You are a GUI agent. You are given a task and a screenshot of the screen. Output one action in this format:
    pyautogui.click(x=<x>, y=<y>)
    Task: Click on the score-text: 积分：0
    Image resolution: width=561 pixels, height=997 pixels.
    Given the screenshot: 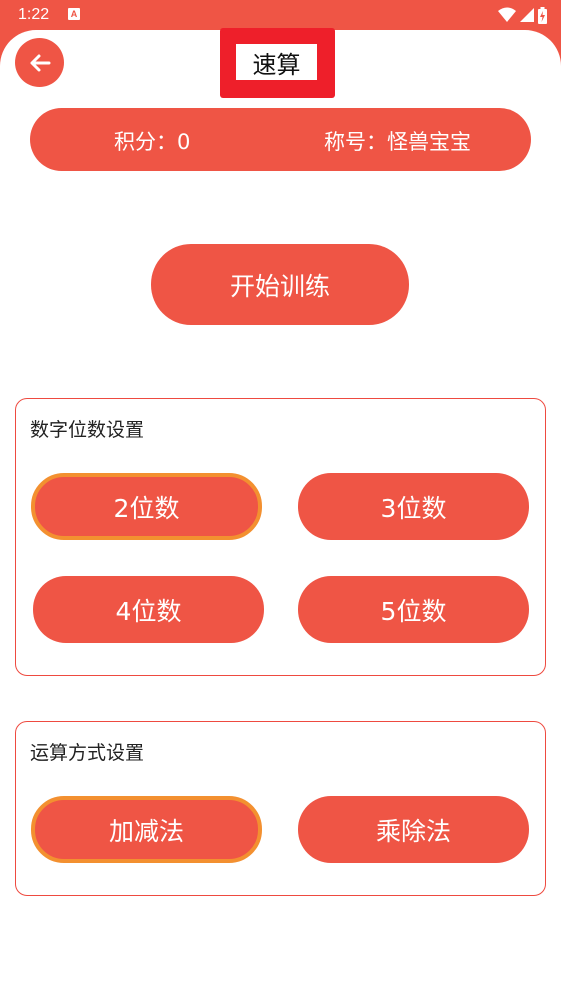 What is the action you would take?
    pyautogui.click(x=152, y=142)
    